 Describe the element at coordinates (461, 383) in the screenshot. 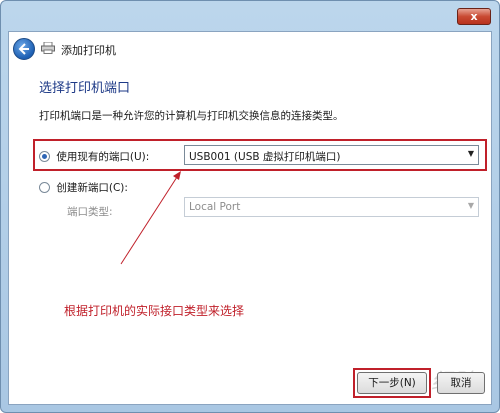

I see `cancel-button: 取消` at that location.